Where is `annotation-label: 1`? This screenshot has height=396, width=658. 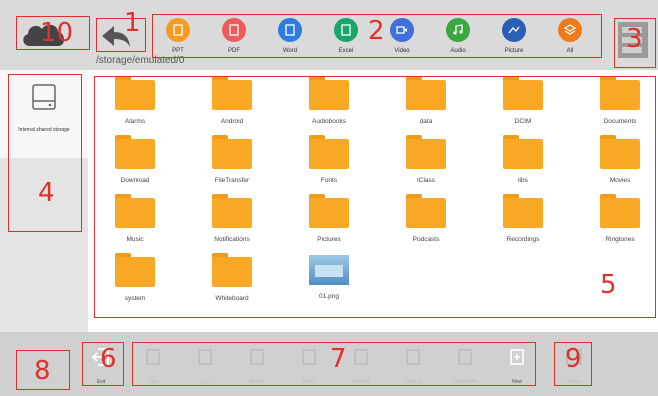 annotation-label: 1 is located at coordinates (132, 23).